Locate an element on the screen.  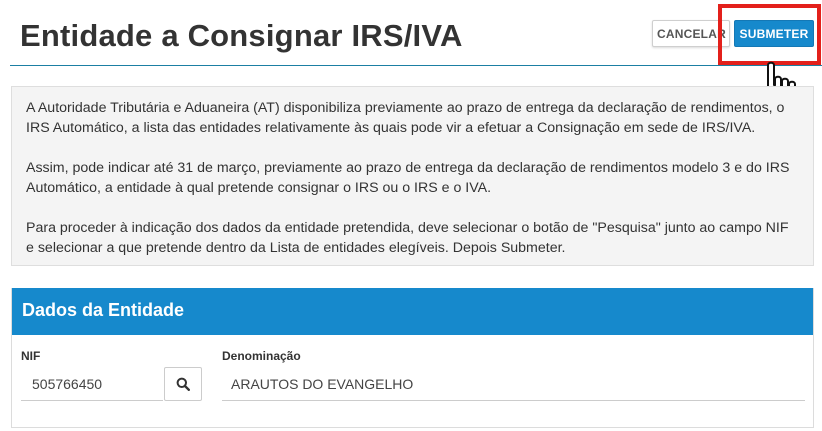
search-icon is located at coordinates (183, 384).